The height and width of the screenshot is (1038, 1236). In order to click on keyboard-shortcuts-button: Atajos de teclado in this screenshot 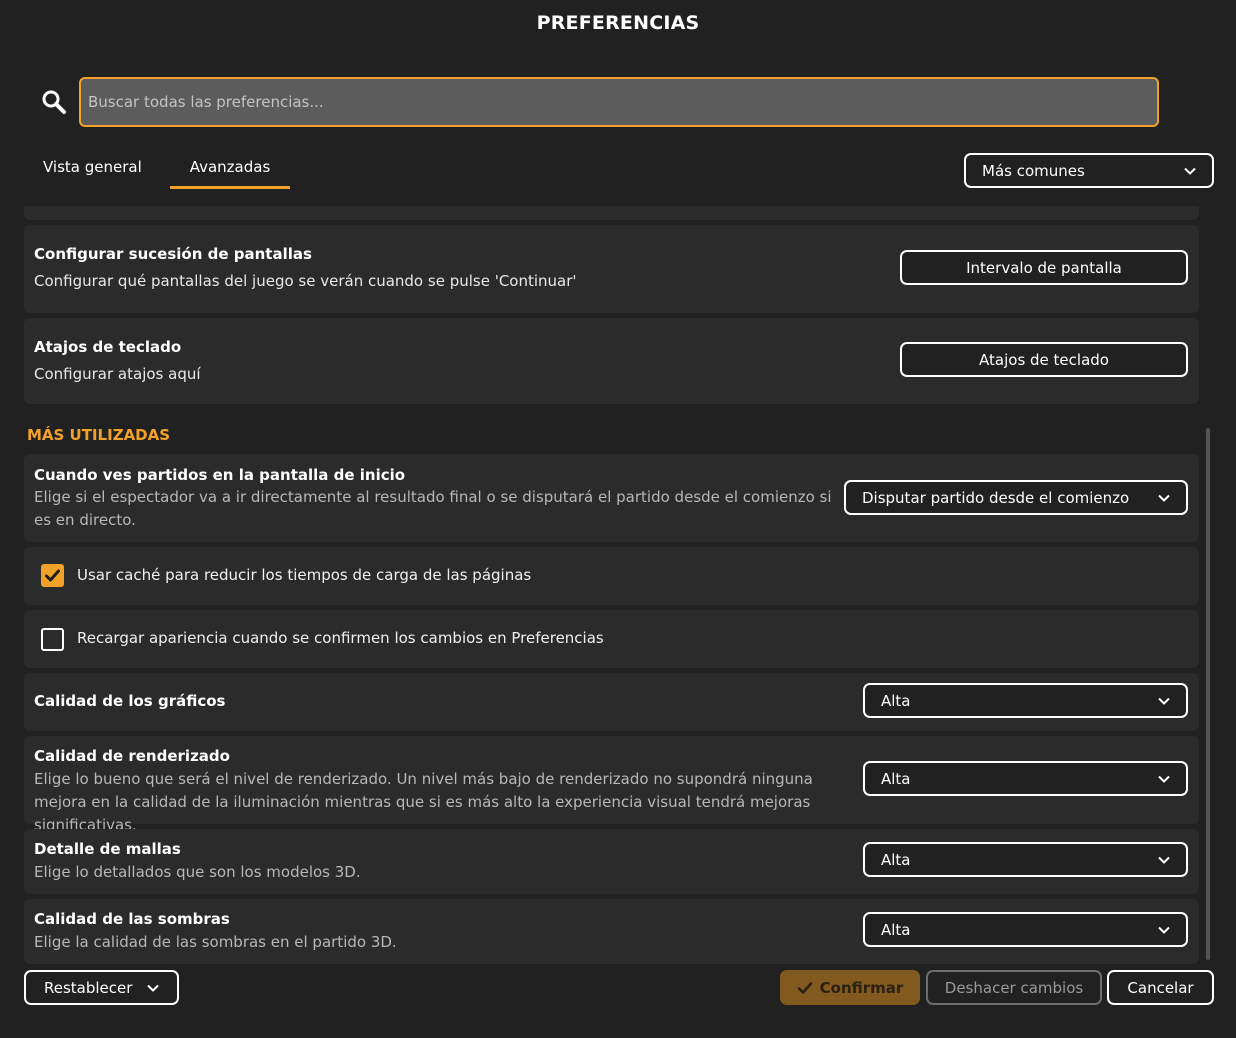, I will do `click(1044, 359)`.